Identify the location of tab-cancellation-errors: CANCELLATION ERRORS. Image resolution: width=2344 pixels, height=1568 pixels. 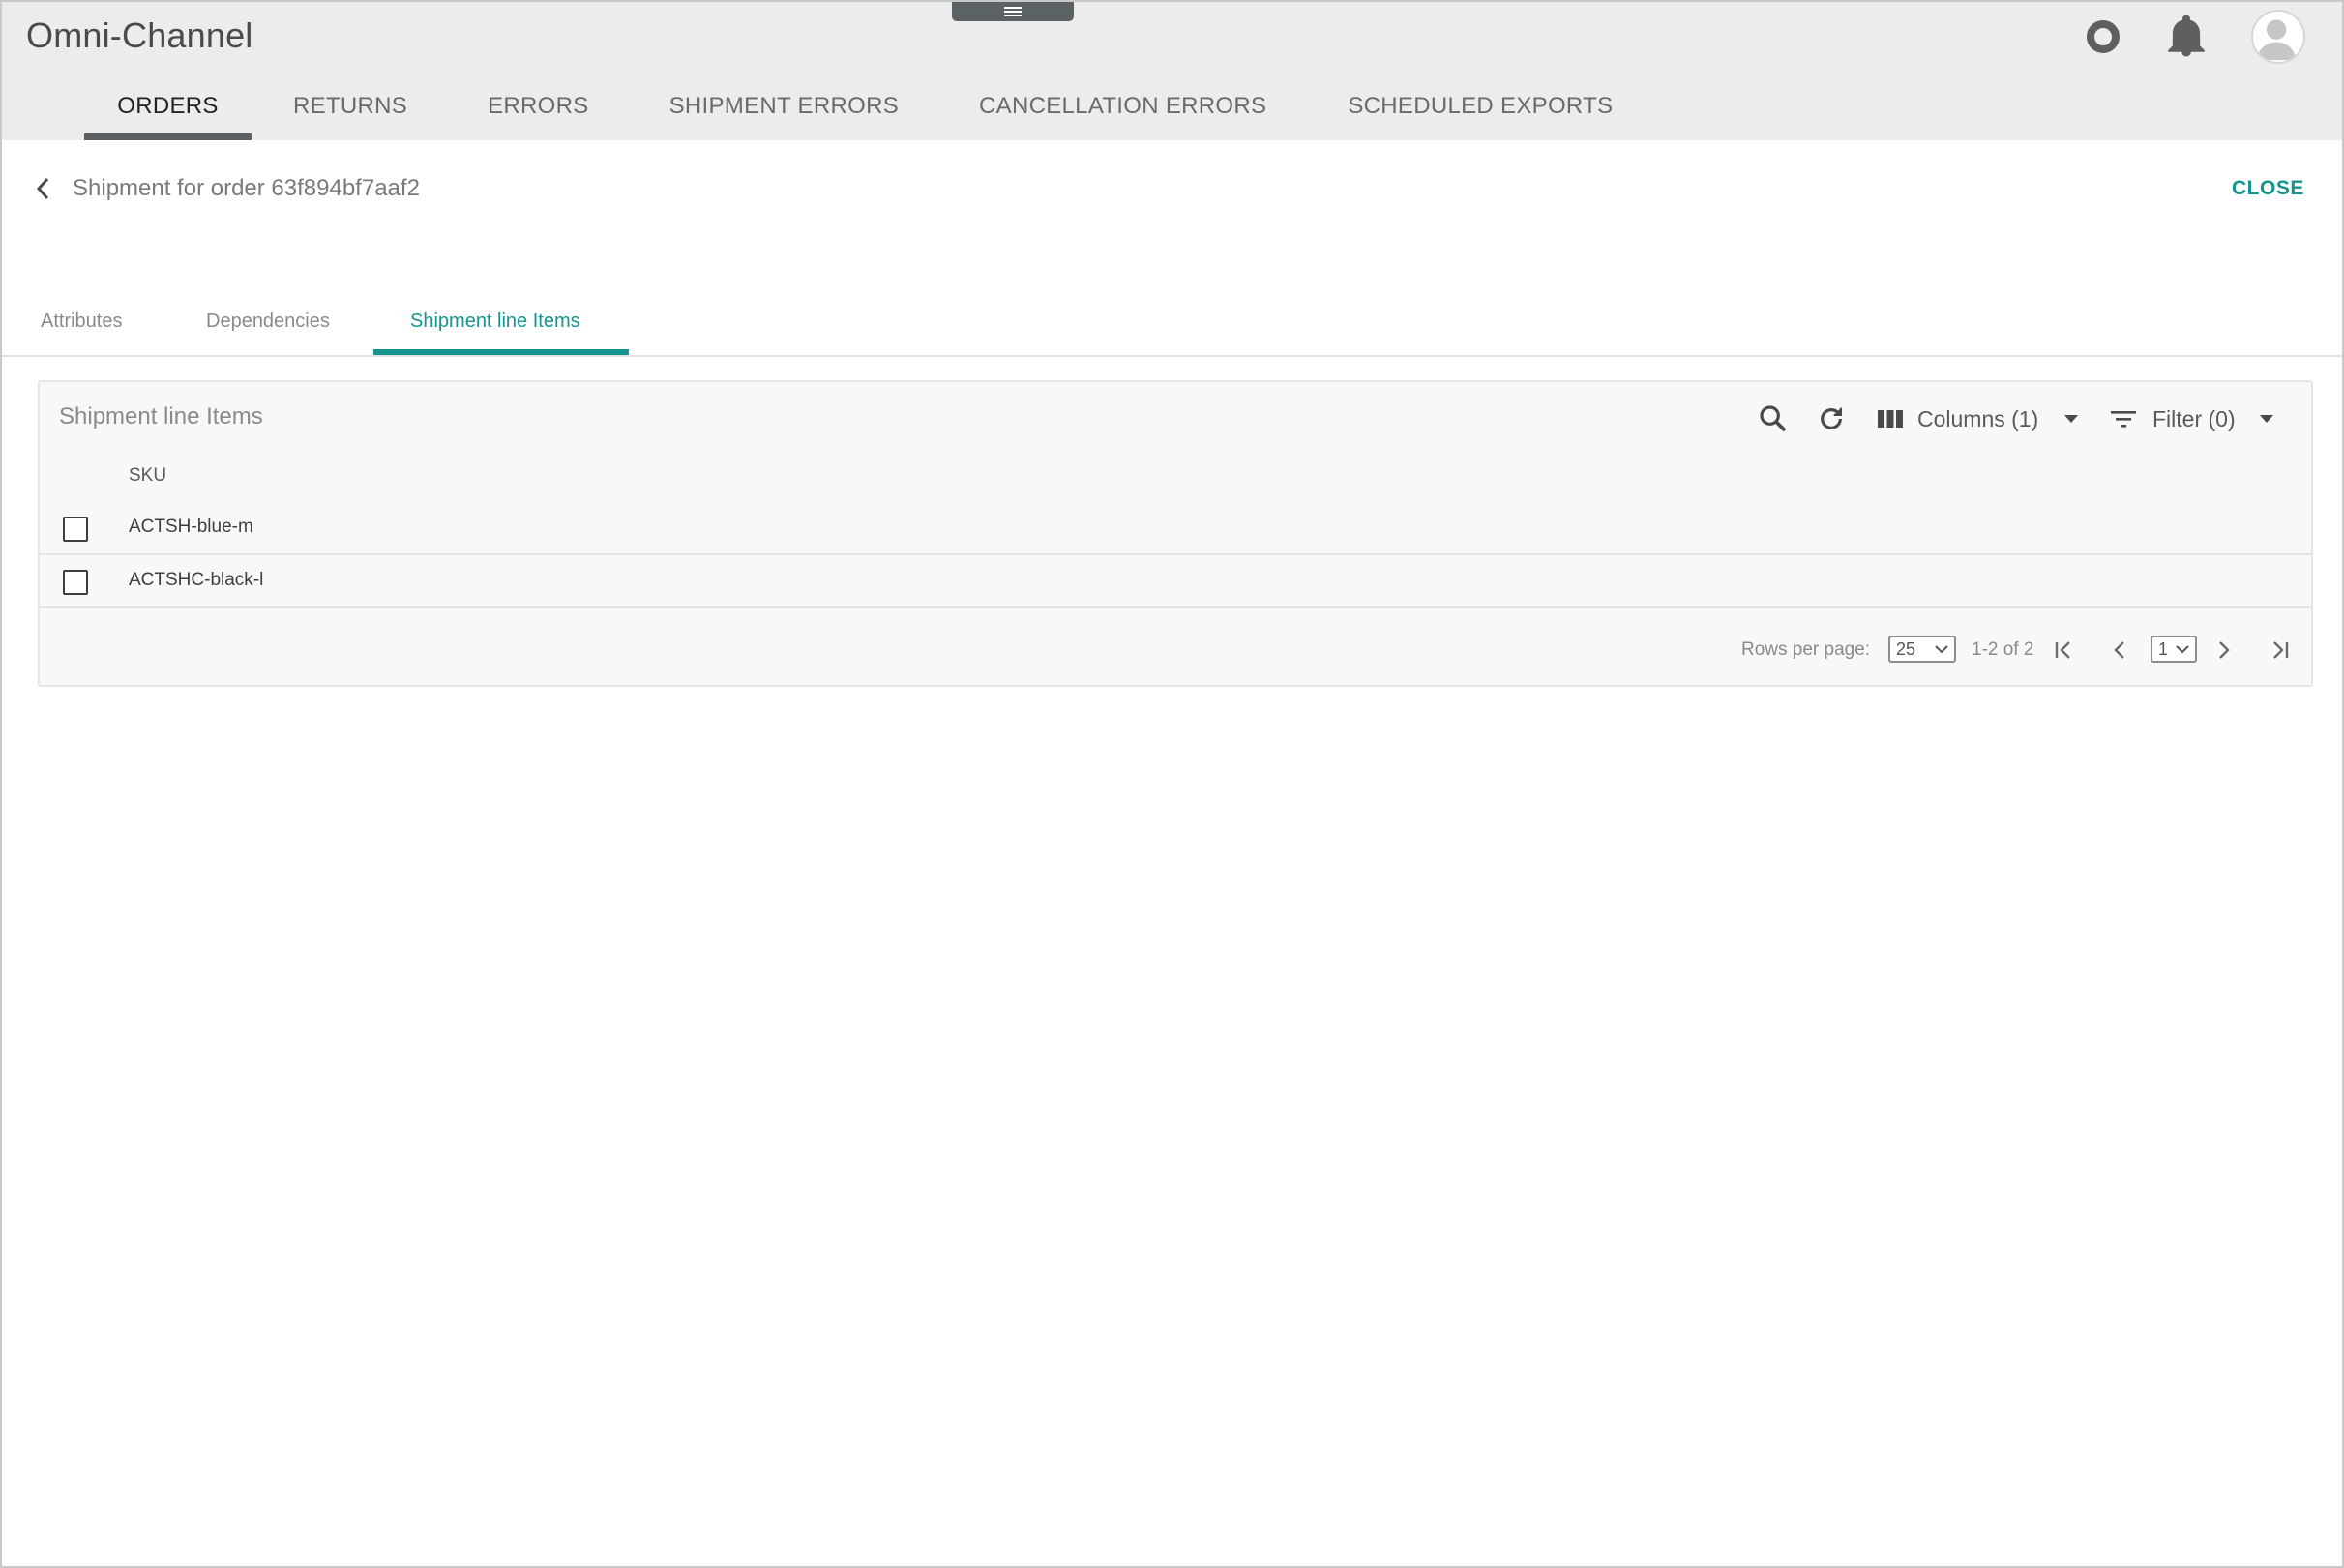
(1122, 112).